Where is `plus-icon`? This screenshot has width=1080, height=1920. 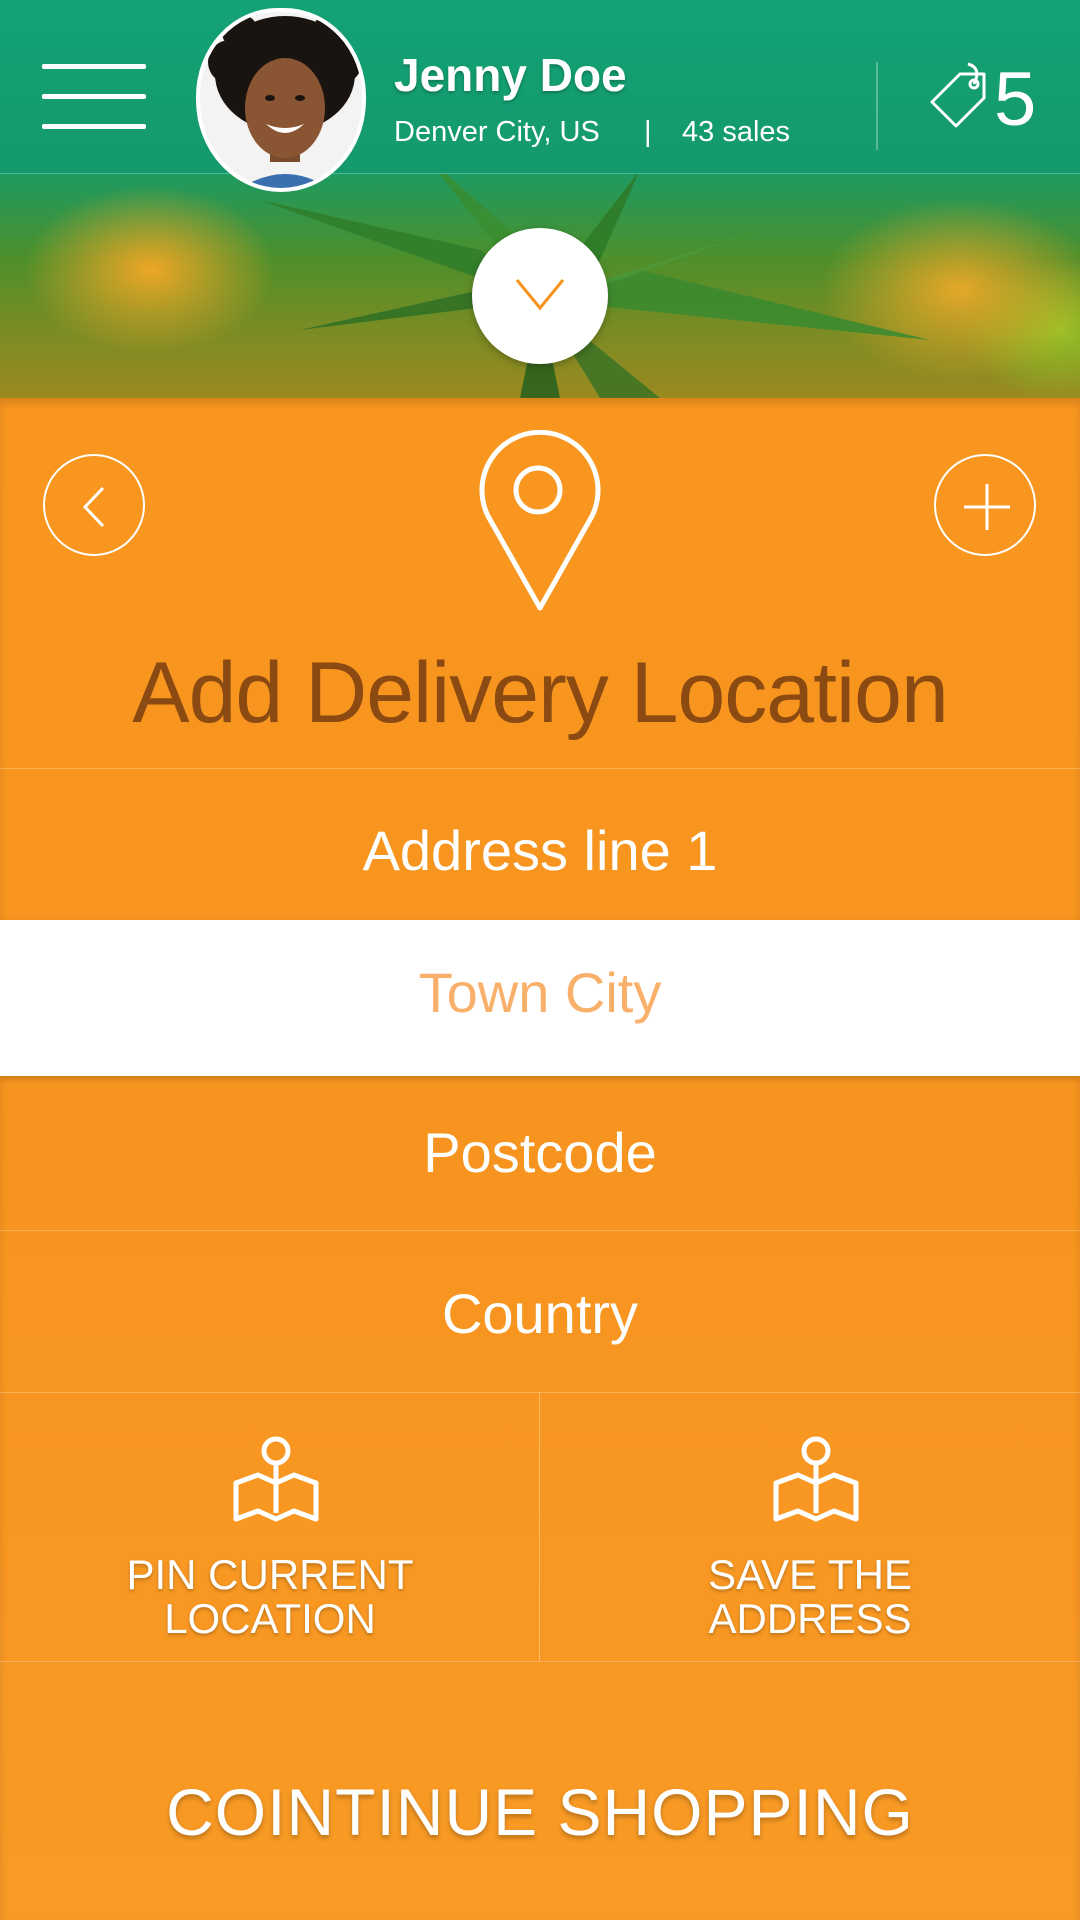 plus-icon is located at coordinates (987, 507).